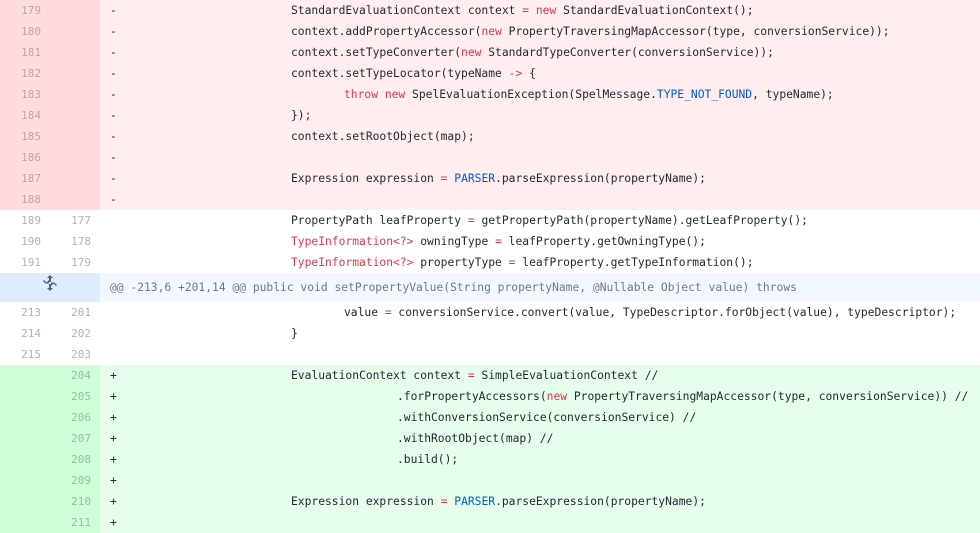 The height and width of the screenshot is (533, 980). What do you see at coordinates (25, 10) in the screenshot?
I see `old-line-number: 179` at bounding box center [25, 10].